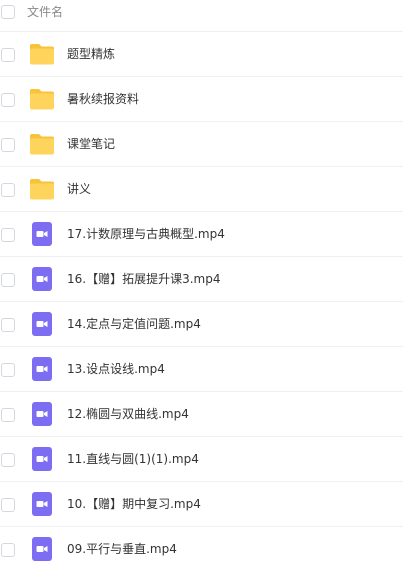  Describe the element at coordinates (91, 144) in the screenshot. I see `file-name-link: 课堂笔记` at that location.